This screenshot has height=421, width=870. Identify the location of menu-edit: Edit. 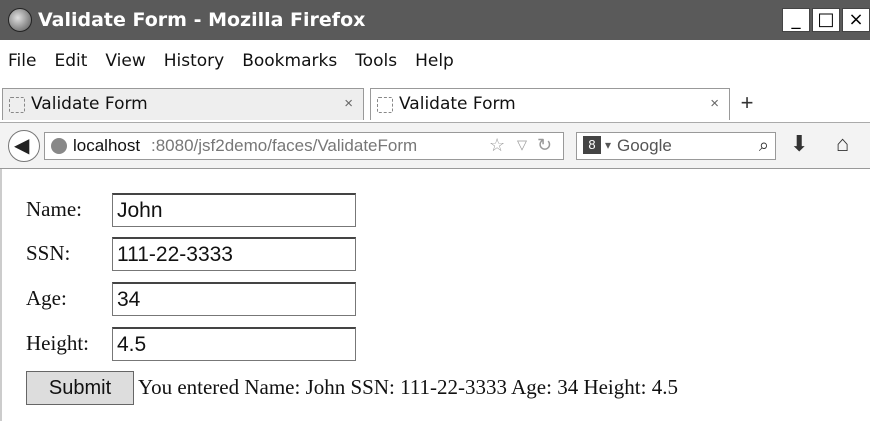
(70, 61).